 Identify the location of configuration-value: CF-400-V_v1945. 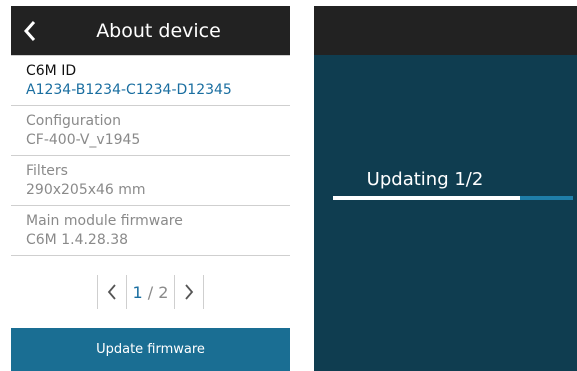
(83, 140).